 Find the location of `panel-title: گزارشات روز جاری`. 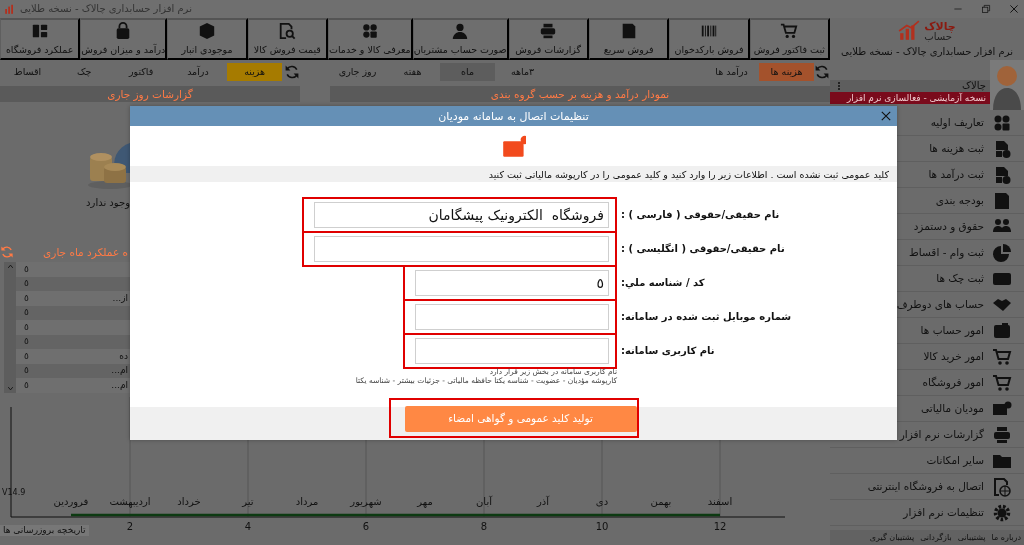

panel-title: گزارشات روز جاری is located at coordinates (150, 94).